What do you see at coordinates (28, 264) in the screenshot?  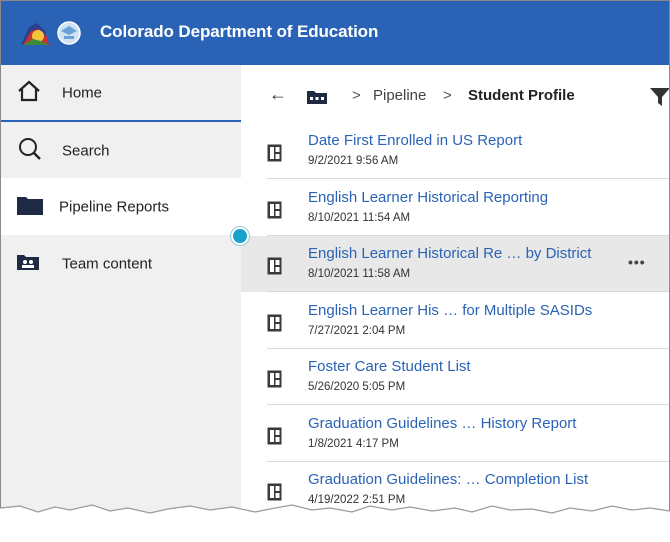 I see `team-folder-icon` at bounding box center [28, 264].